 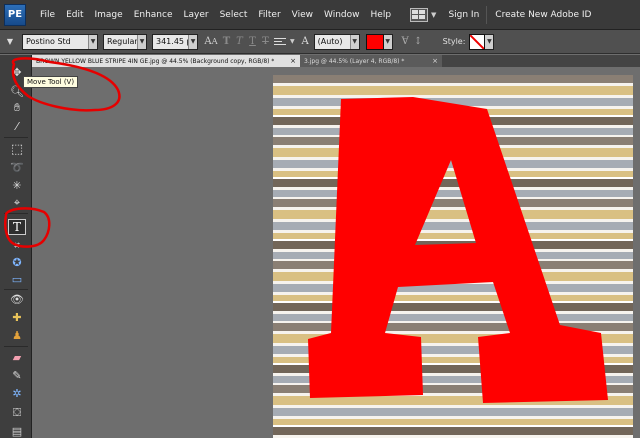 What do you see at coordinates (17, 279) in the screenshot?
I see `straighten-tool-icon: ▭` at bounding box center [17, 279].